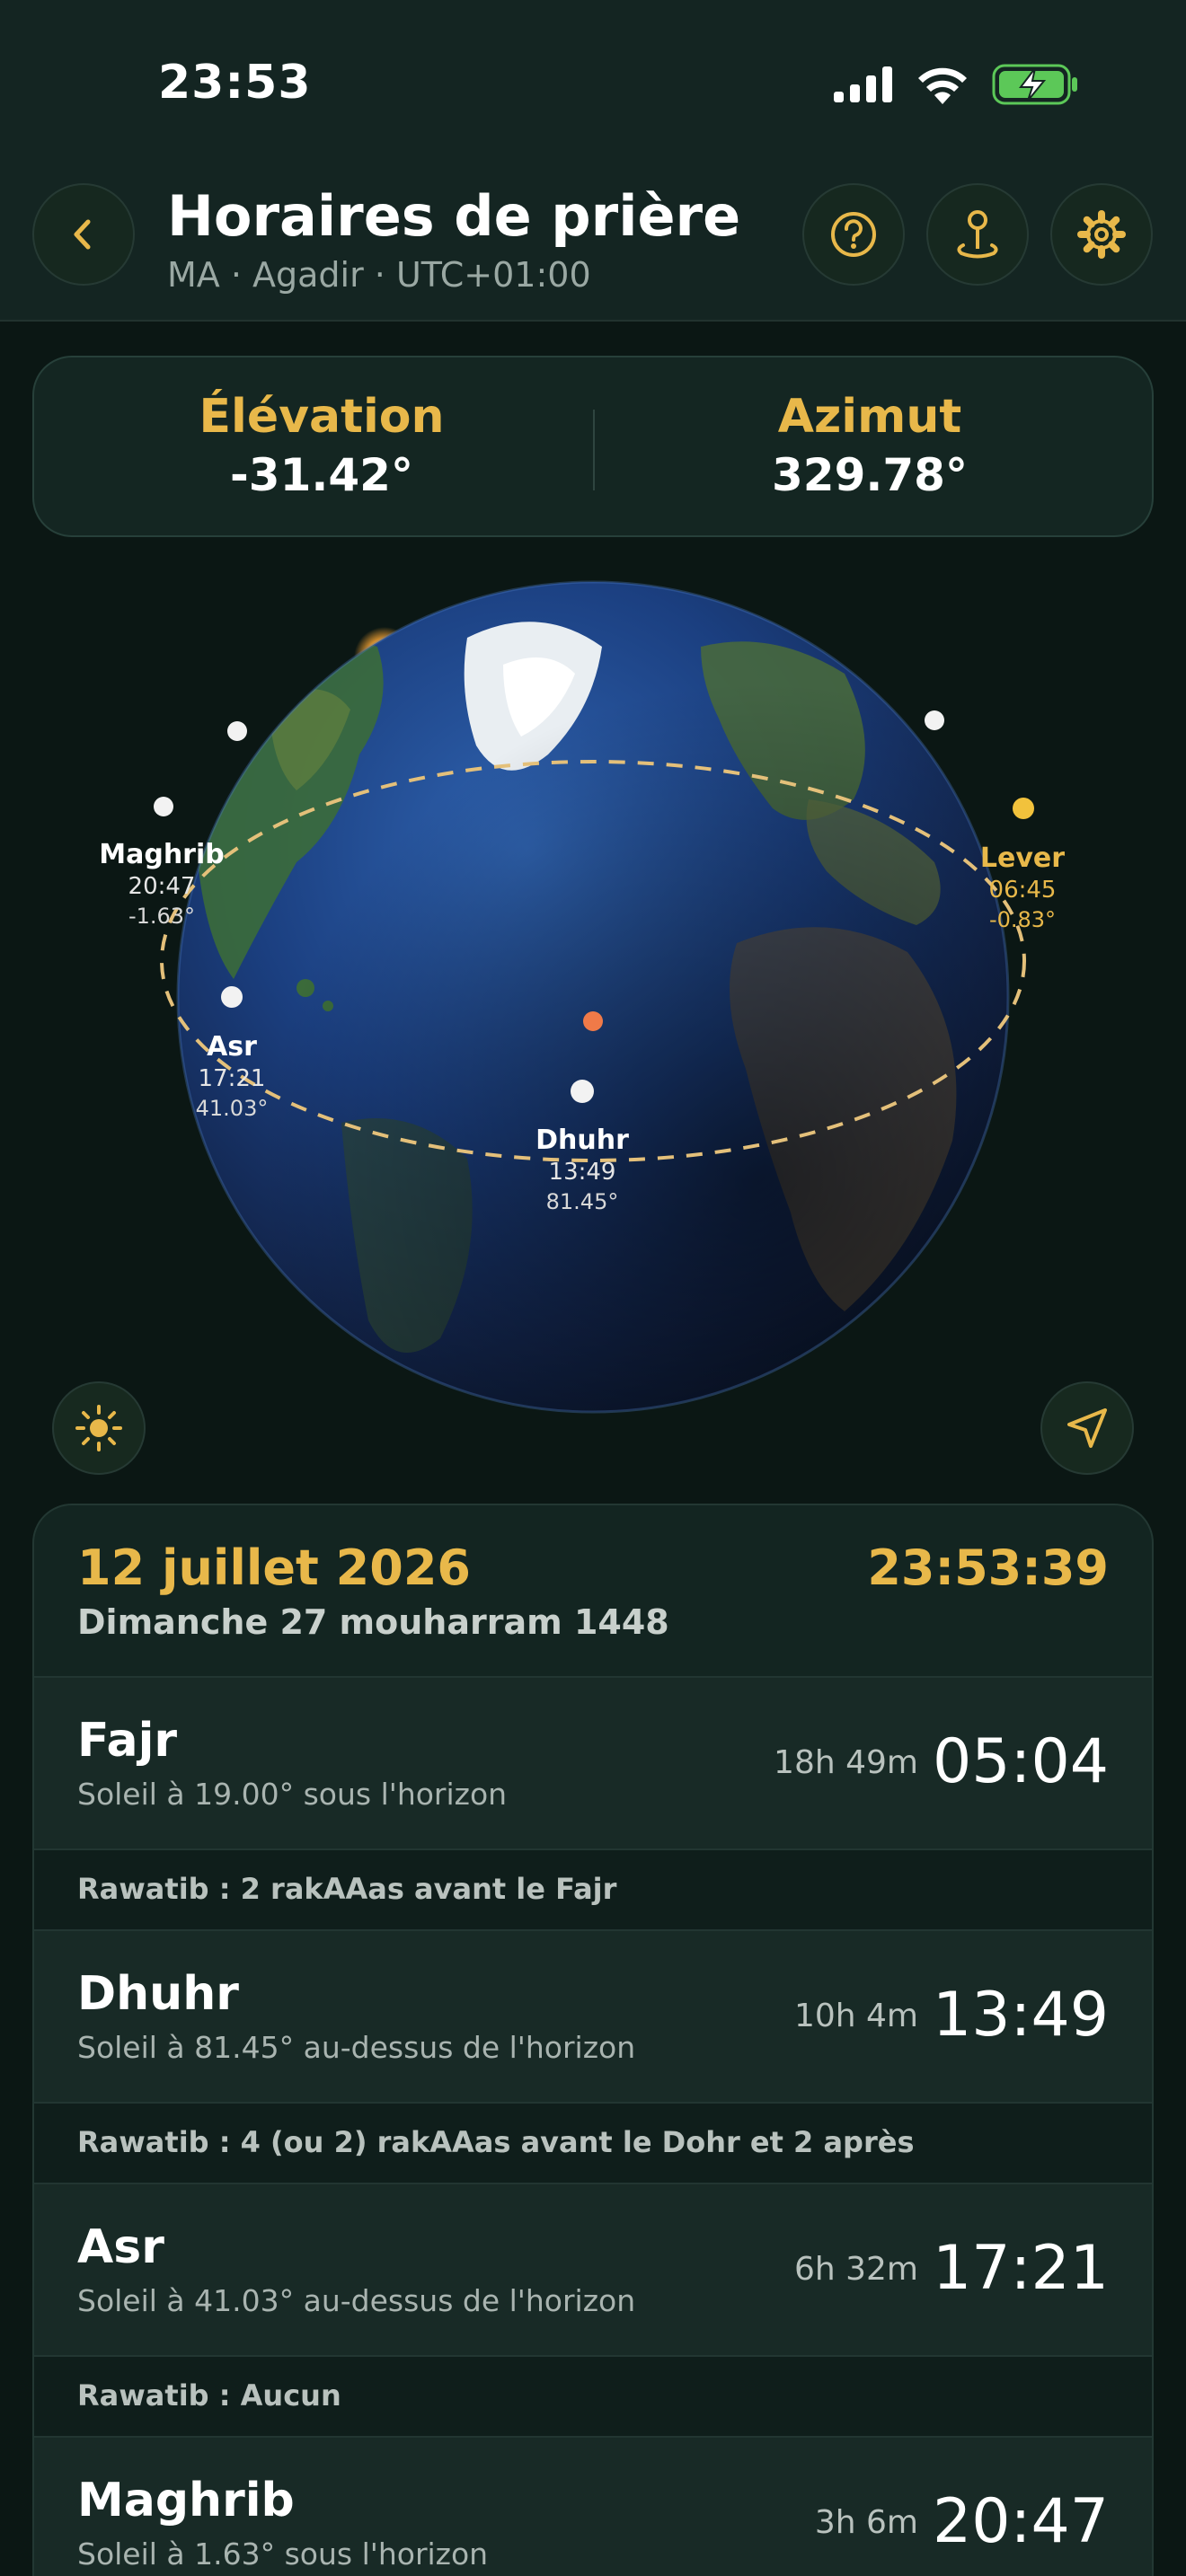 Image resolution: width=1186 pixels, height=2576 pixels. I want to click on hijri-date: Dimanche 27 mouharram 1448, so click(373, 1622).